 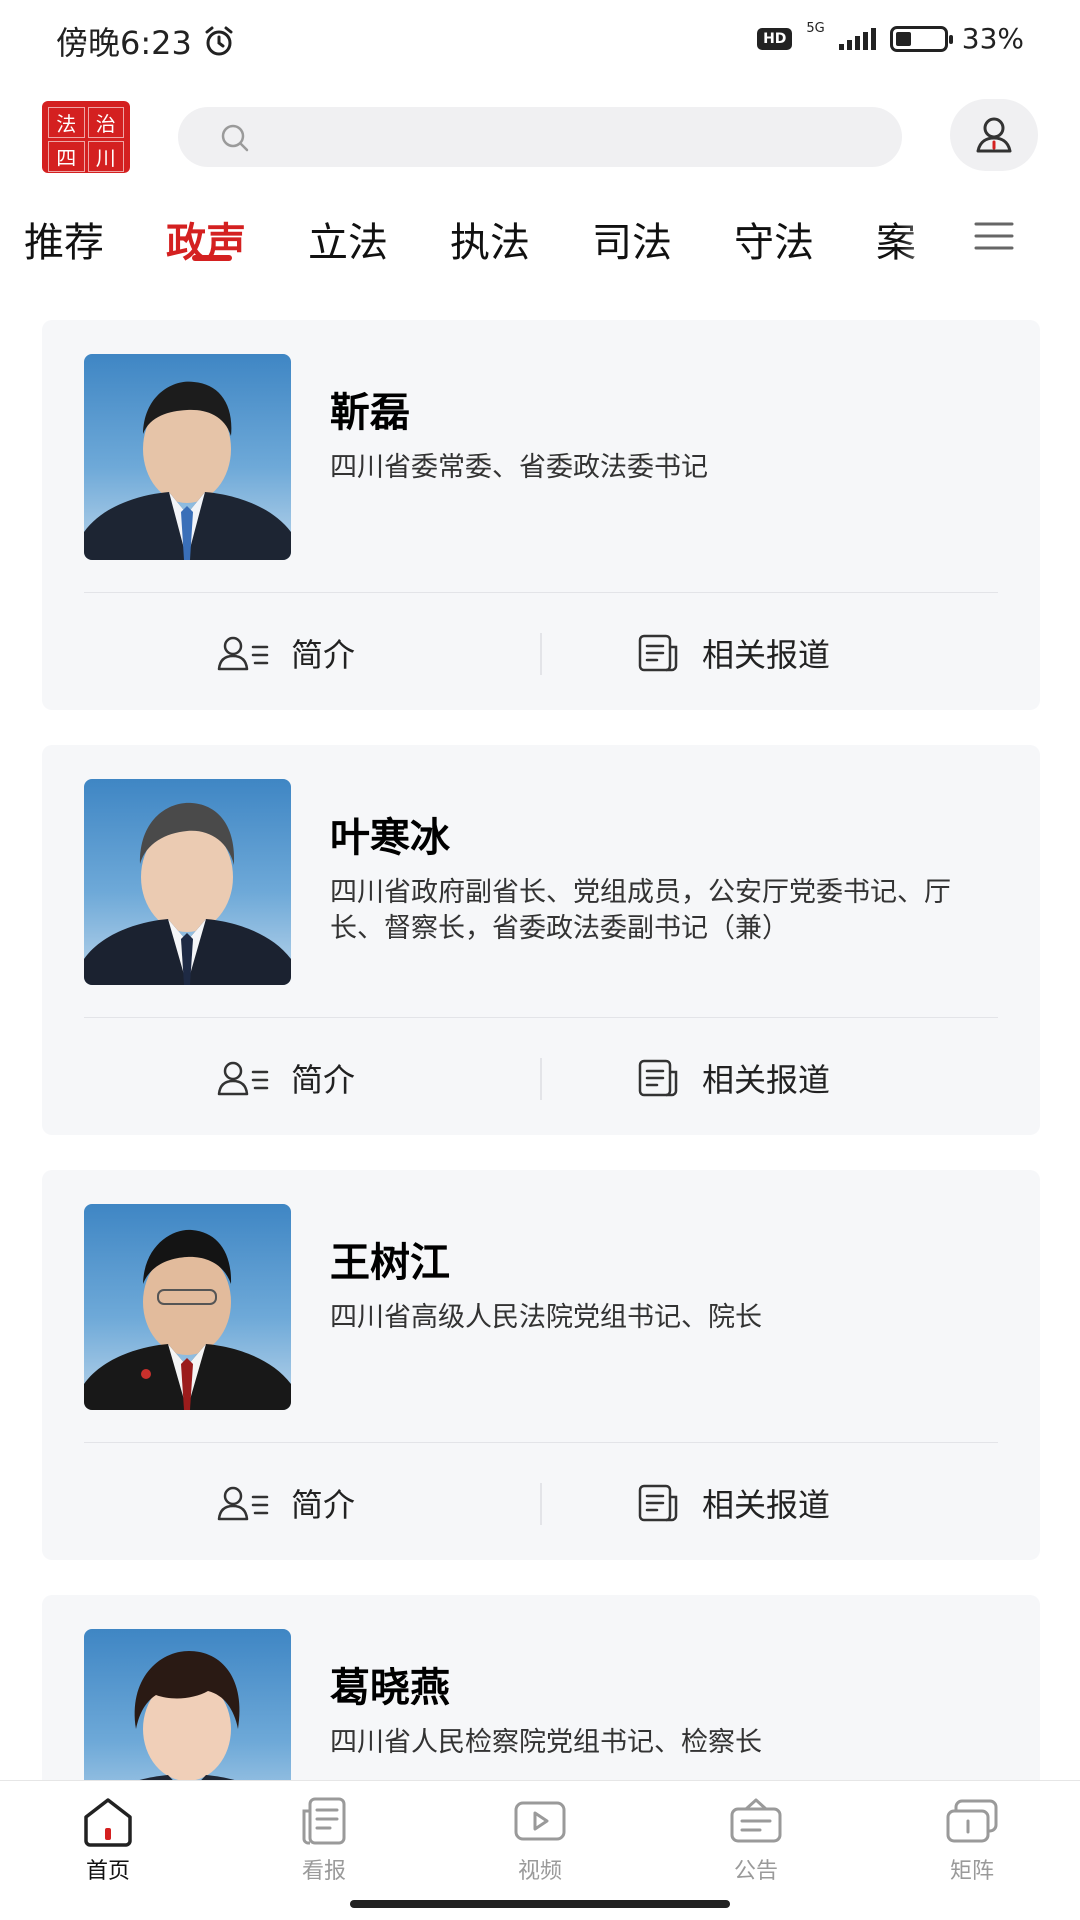 What do you see at coordinates (756, 1820) in the screenshot?
I see `announcement-icon` at bounding box center [756, 1820].